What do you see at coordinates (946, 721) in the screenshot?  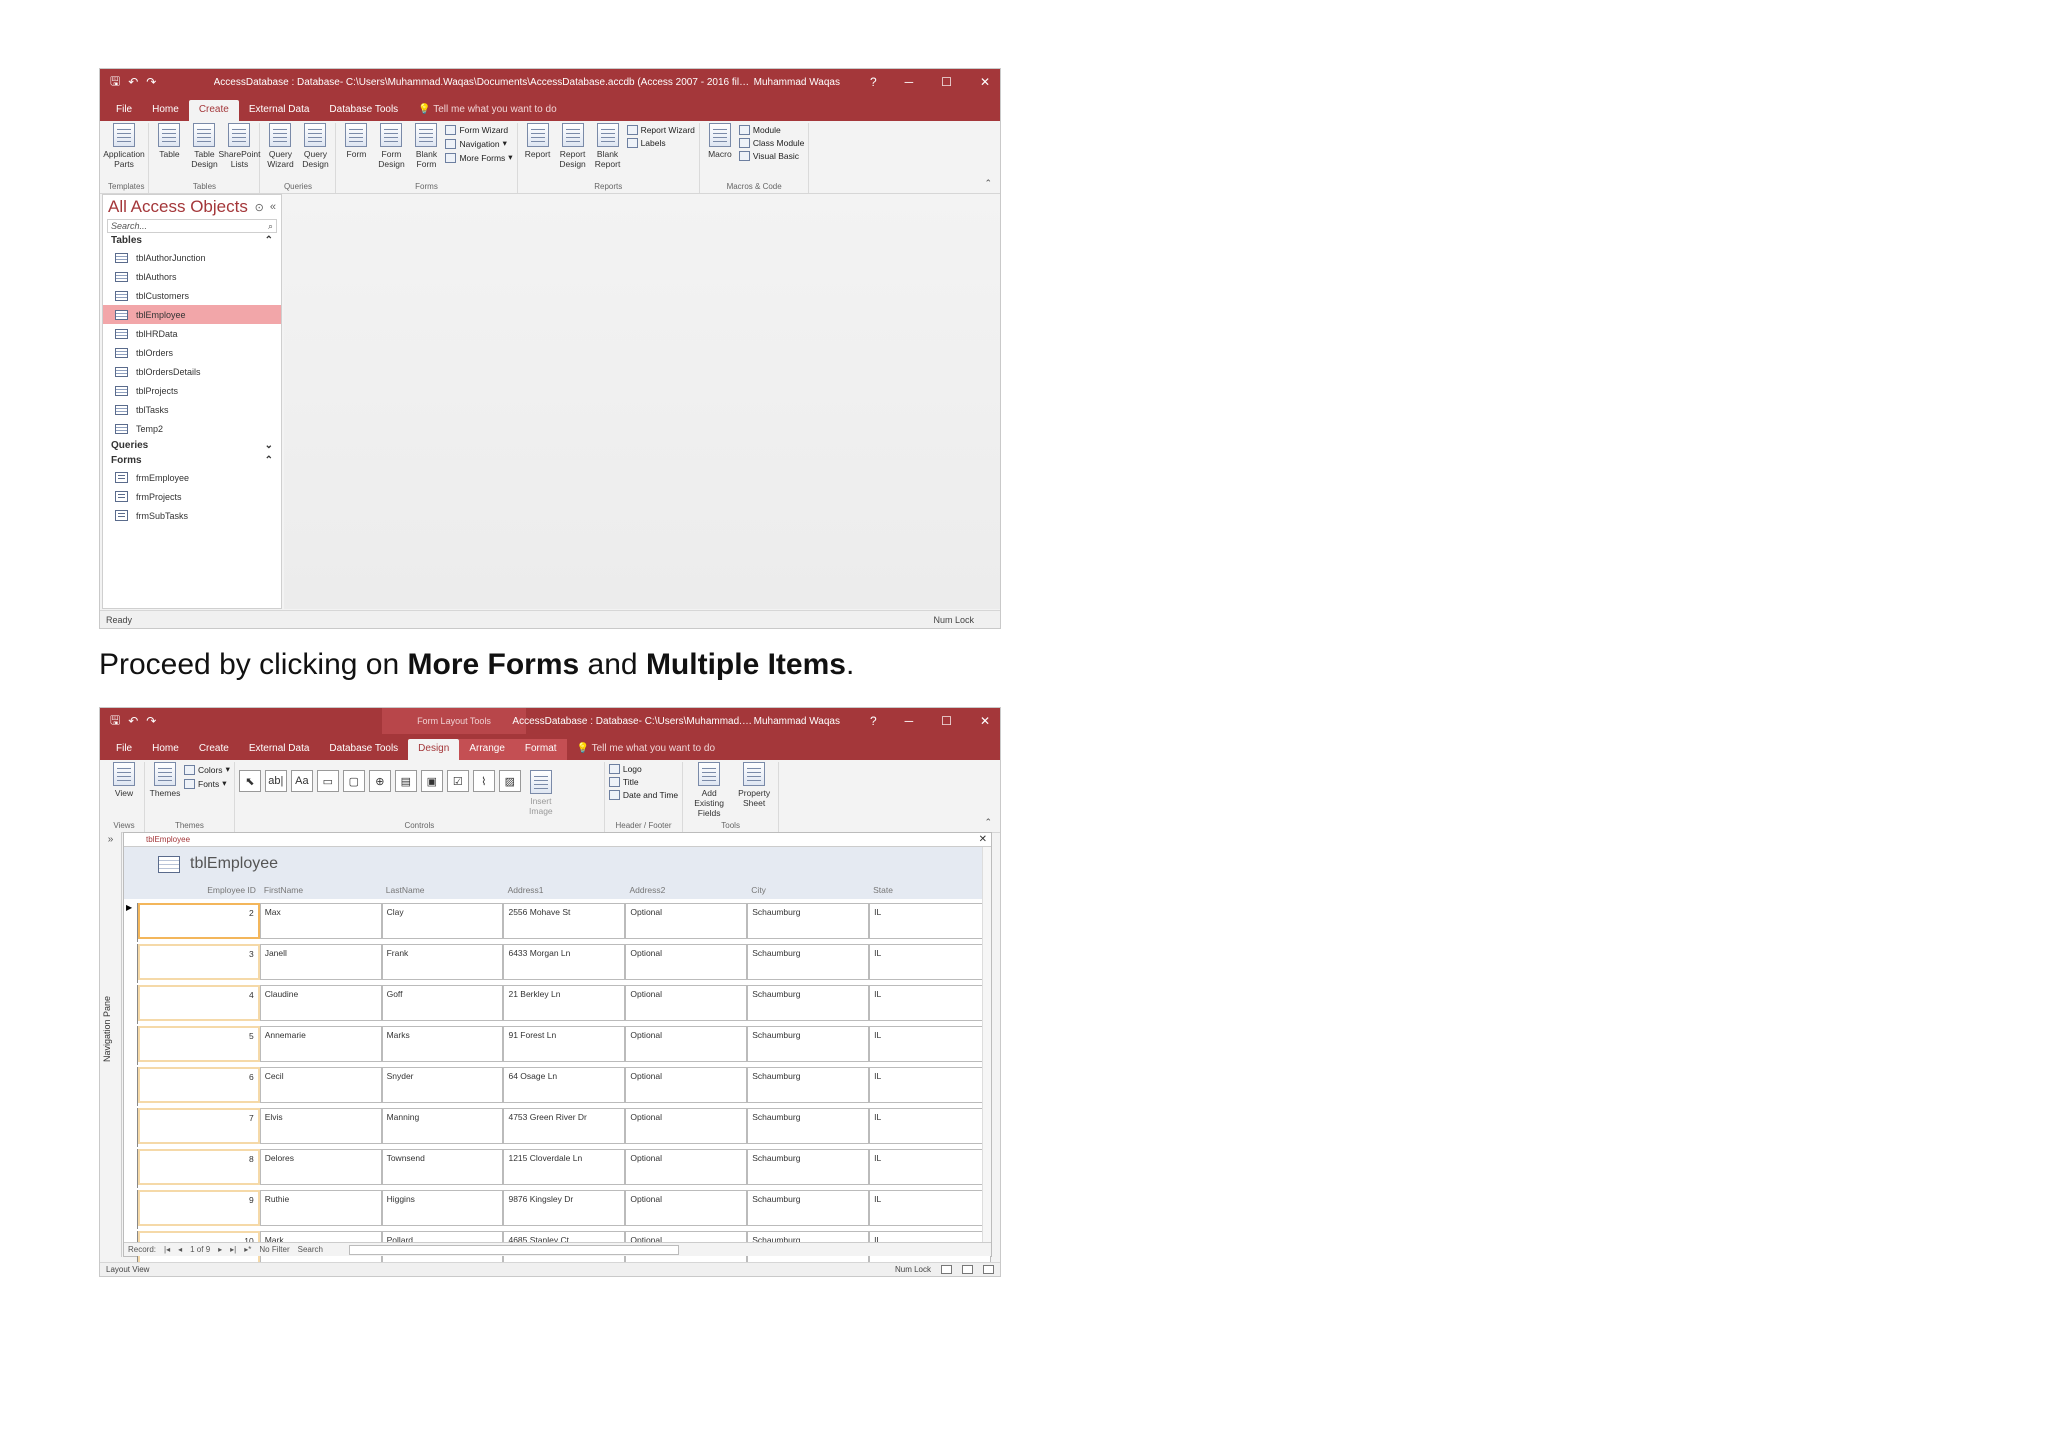 I see `maximize-icon: ☐` at bounding box center [946, 721].